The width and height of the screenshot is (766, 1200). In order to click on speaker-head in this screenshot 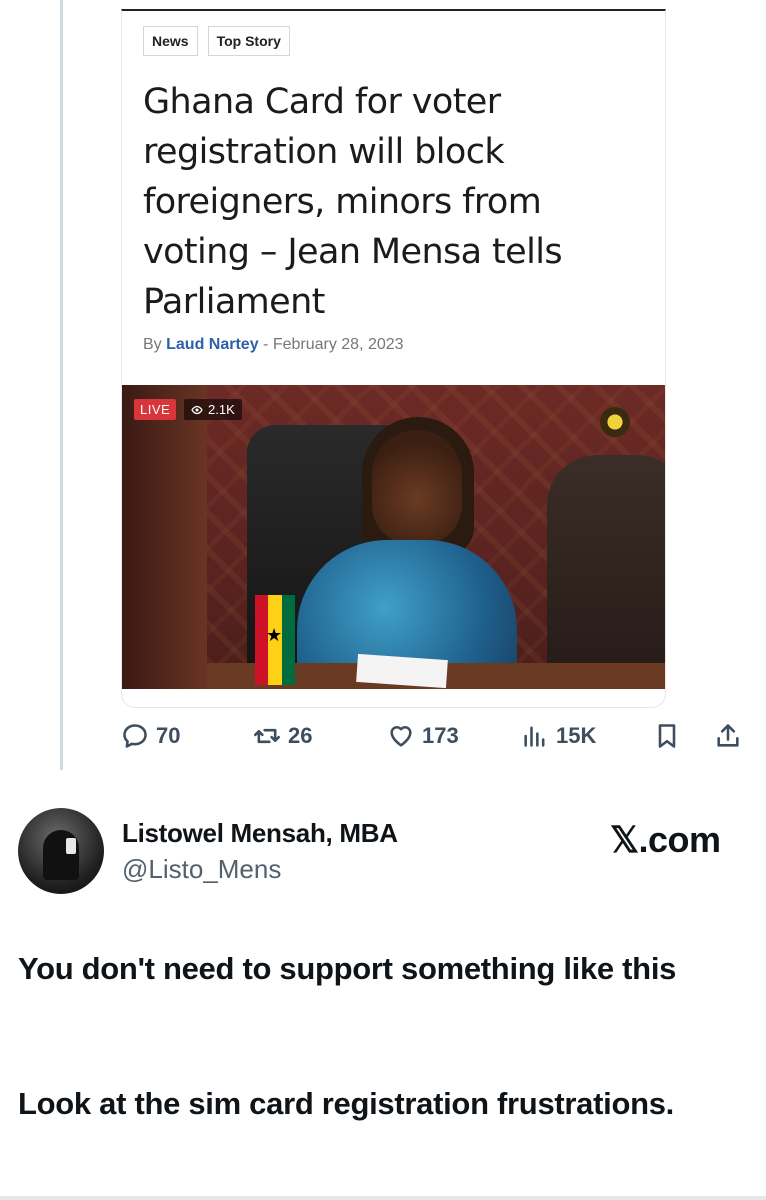, I will do `click(417, 487)`.